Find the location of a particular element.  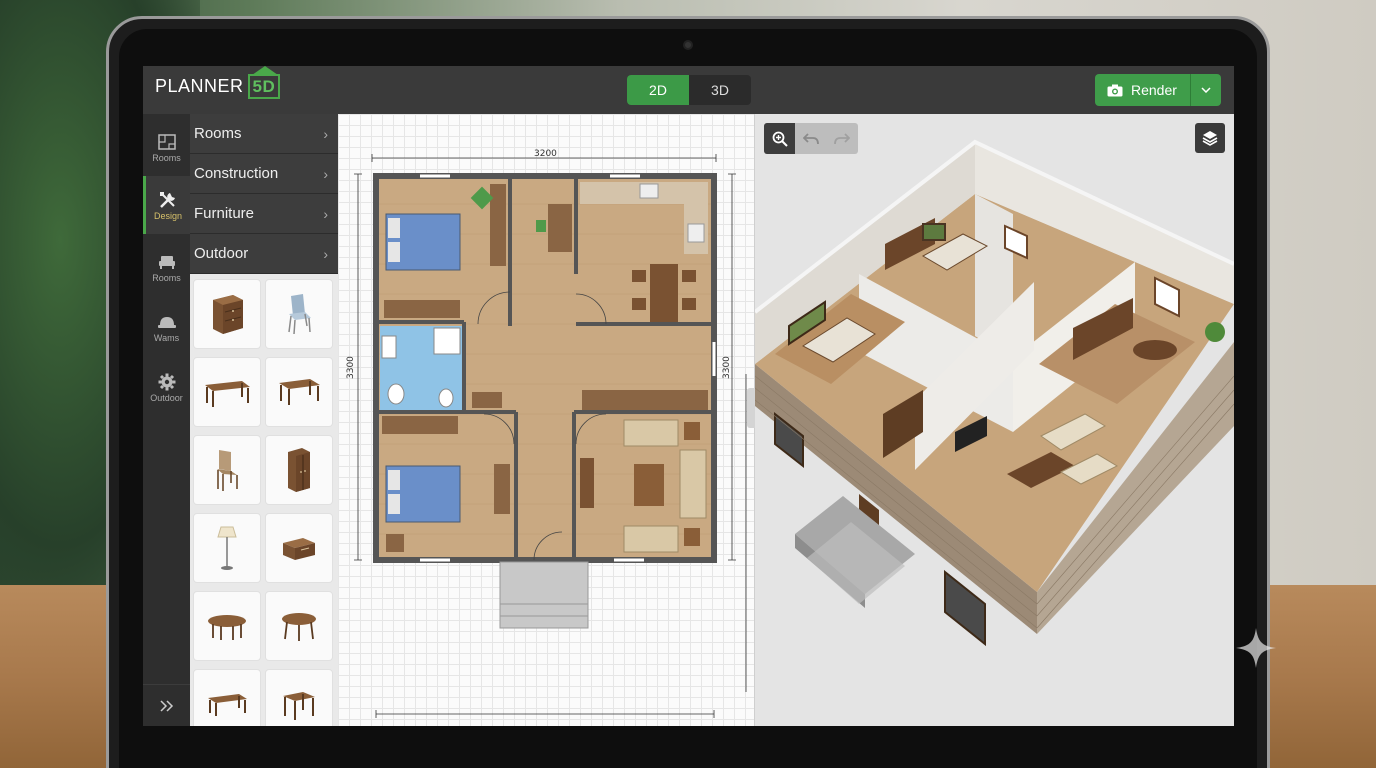

rail-item-design: Design is located at coordinates (166, 205).